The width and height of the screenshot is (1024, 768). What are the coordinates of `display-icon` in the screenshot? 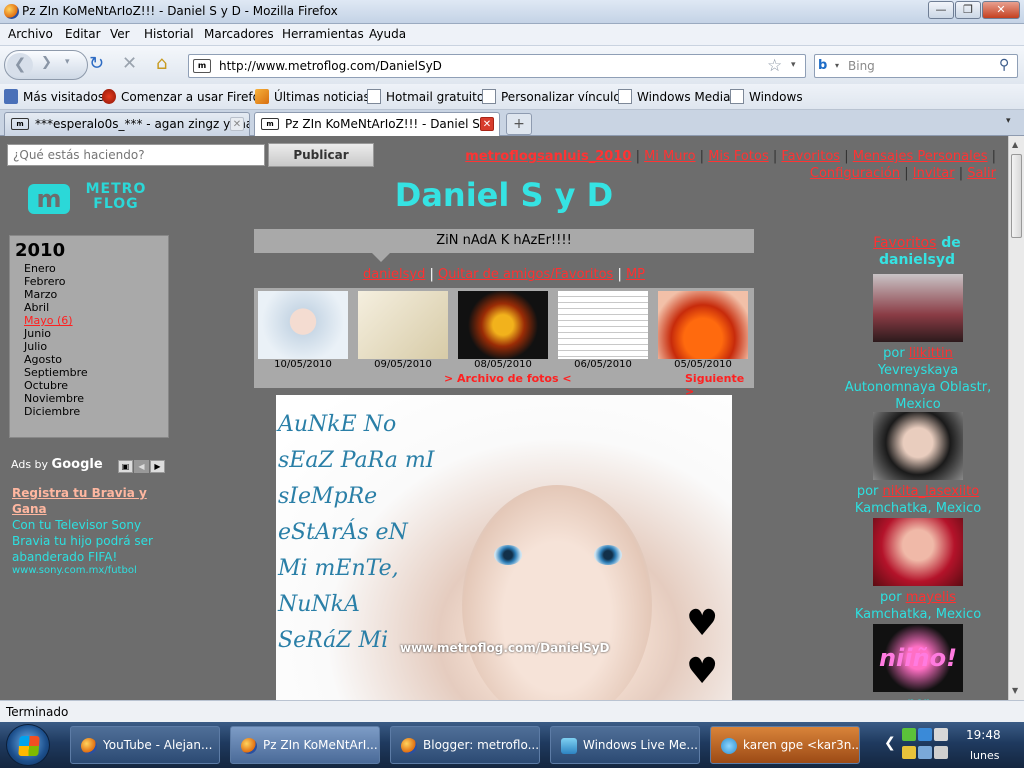 It's located at (925, 752).